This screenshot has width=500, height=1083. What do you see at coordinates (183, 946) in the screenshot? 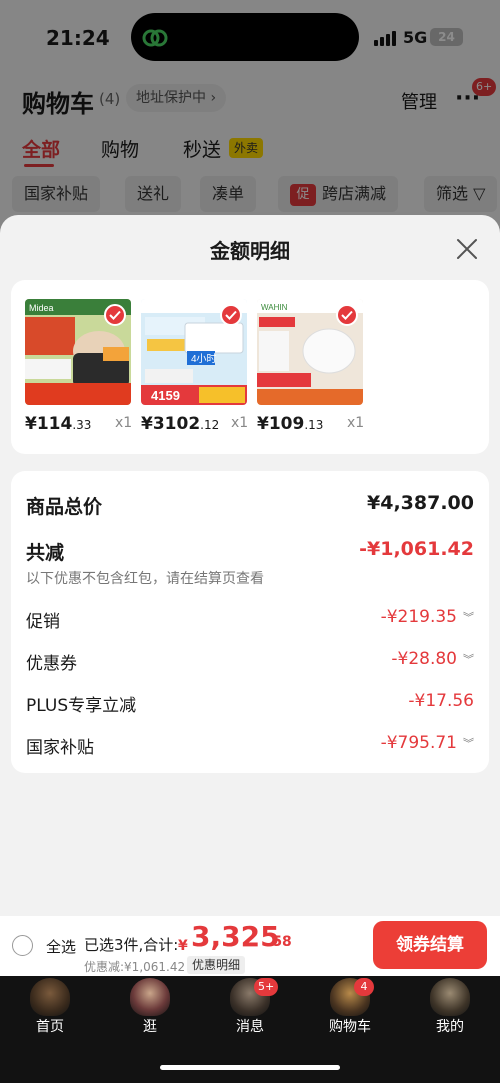
I see `currency-symbol: ¥` at bounding box center [183, 946].